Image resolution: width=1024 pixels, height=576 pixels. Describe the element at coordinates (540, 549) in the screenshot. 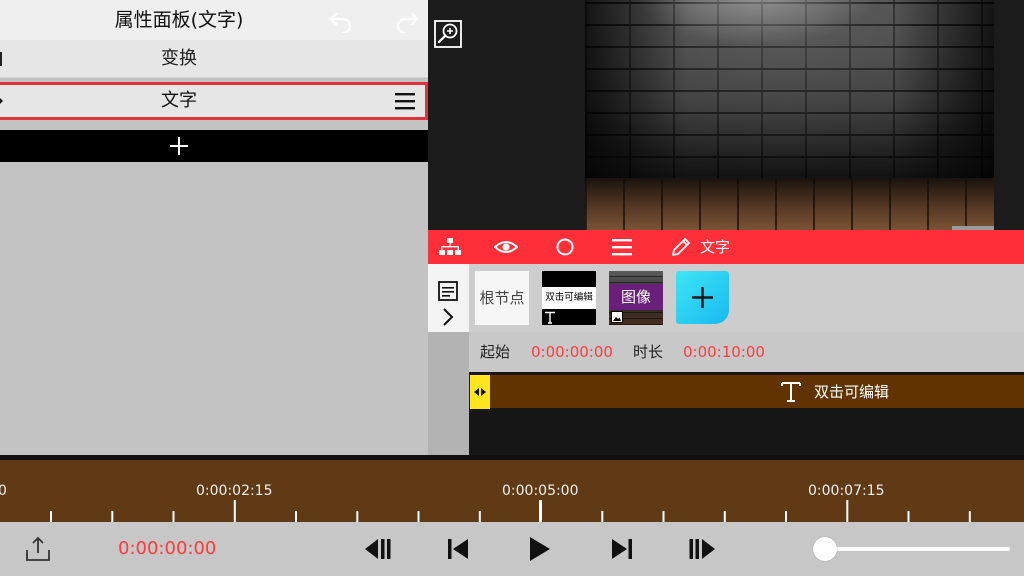

I see `play-icon` at that location.